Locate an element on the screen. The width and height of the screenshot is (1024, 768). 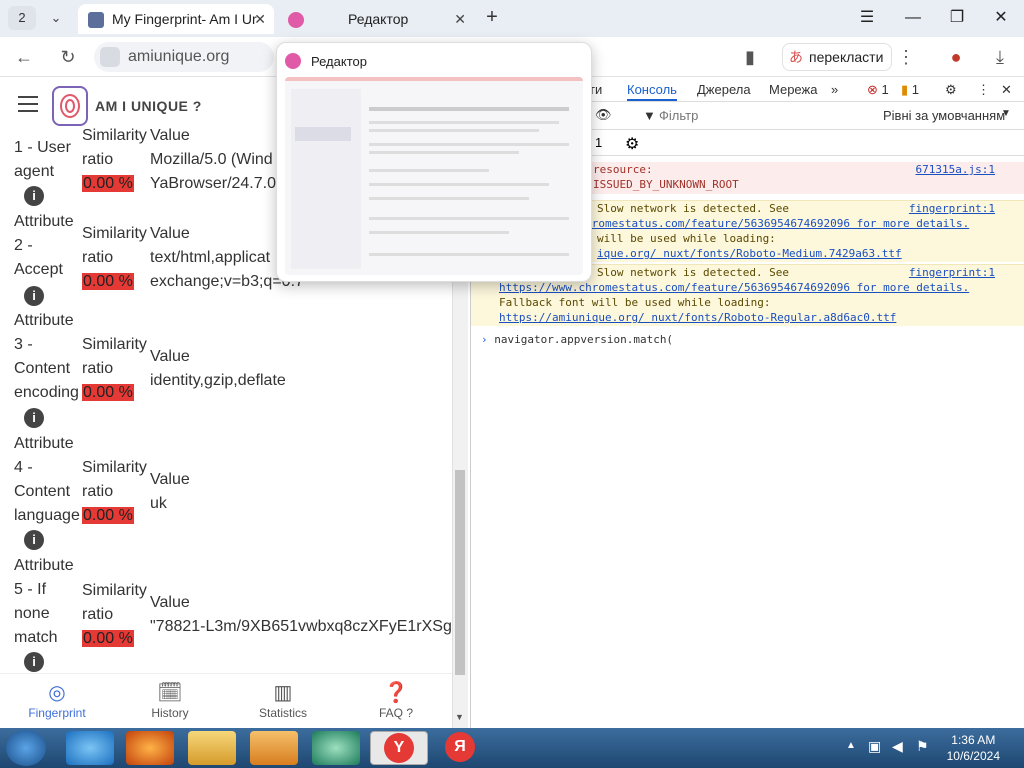
tab-title: My Fingerprint- Am I Ur is located at coordinates (184, 19).